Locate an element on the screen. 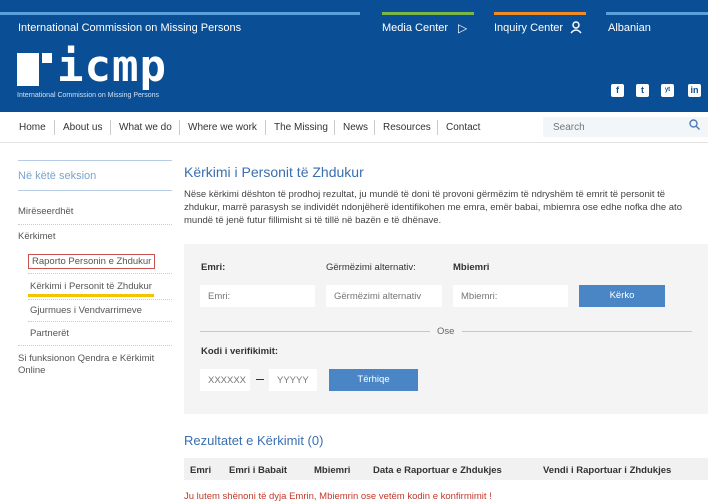 The width and height of the screenshot is (708, 501). nav-the-missing: The Missing is located at coordinates (301, 127).